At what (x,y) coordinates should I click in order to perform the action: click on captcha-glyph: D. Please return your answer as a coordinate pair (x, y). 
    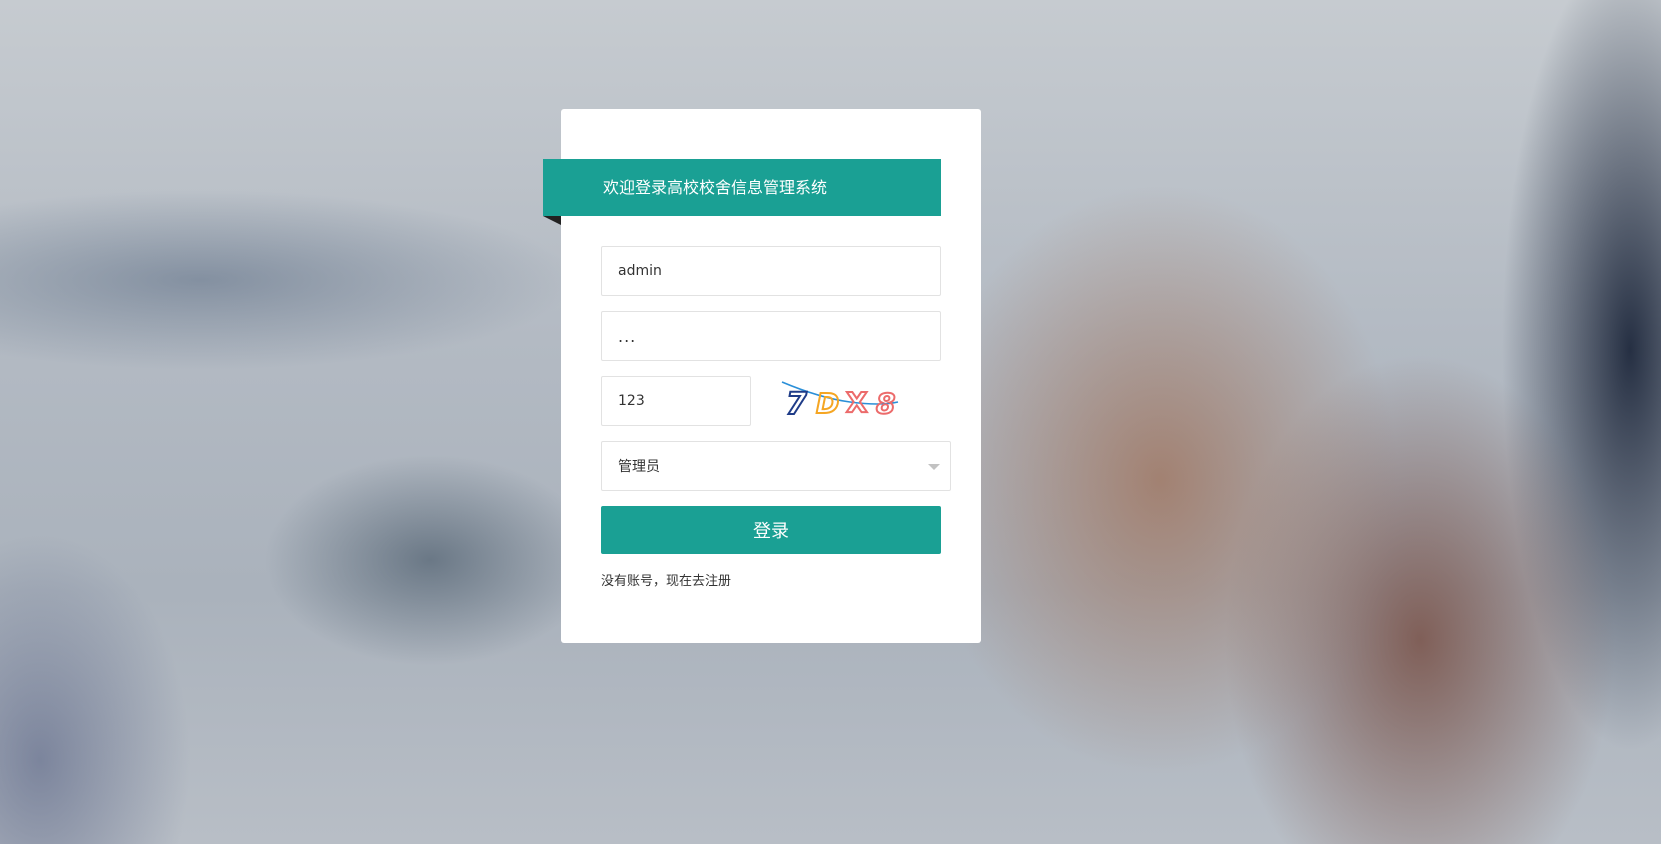
    Looking at the image, I should click on (827, 403).